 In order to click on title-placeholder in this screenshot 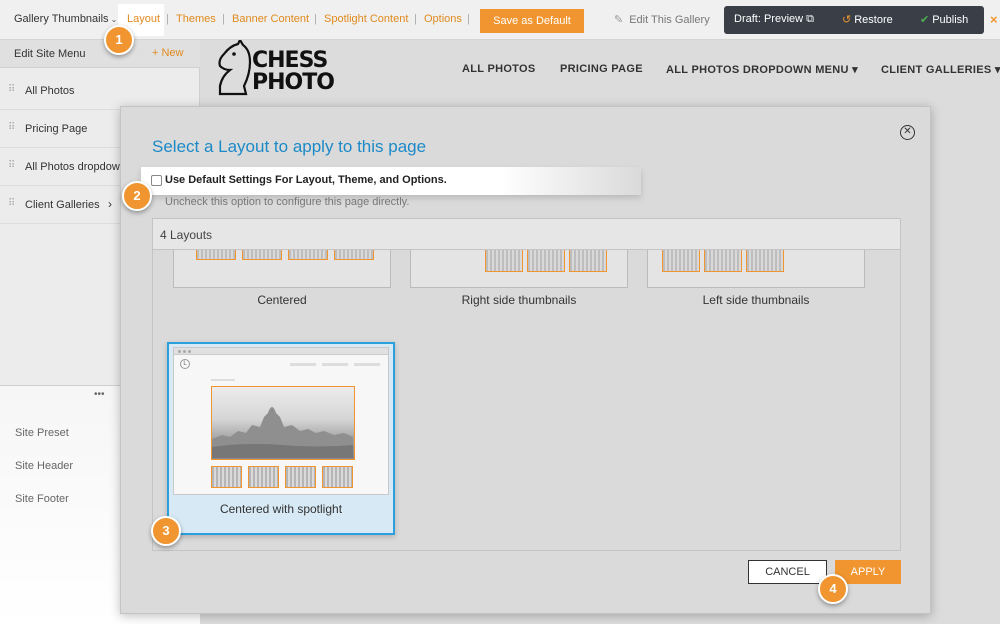, I will do `click(223, 380)`.